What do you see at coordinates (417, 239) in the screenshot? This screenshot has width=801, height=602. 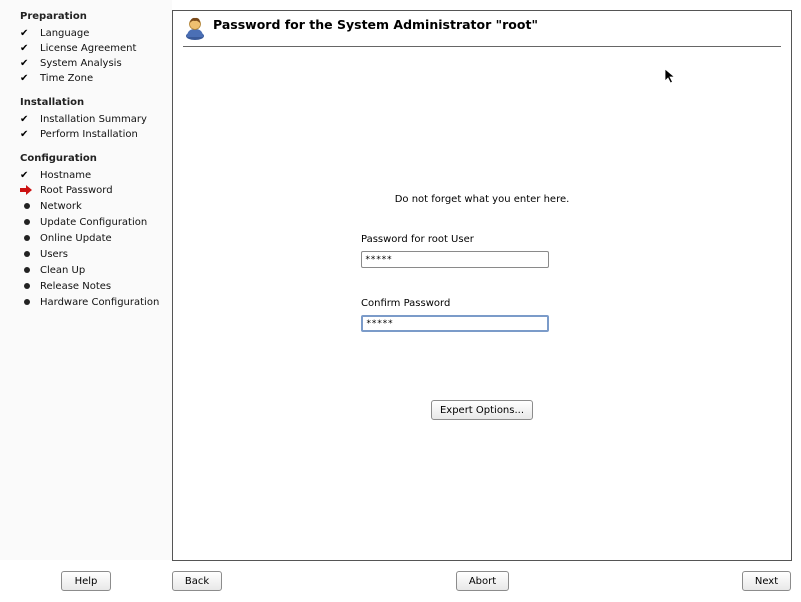 I see `password-label: Password for root User` at bounding box center [417, 239].